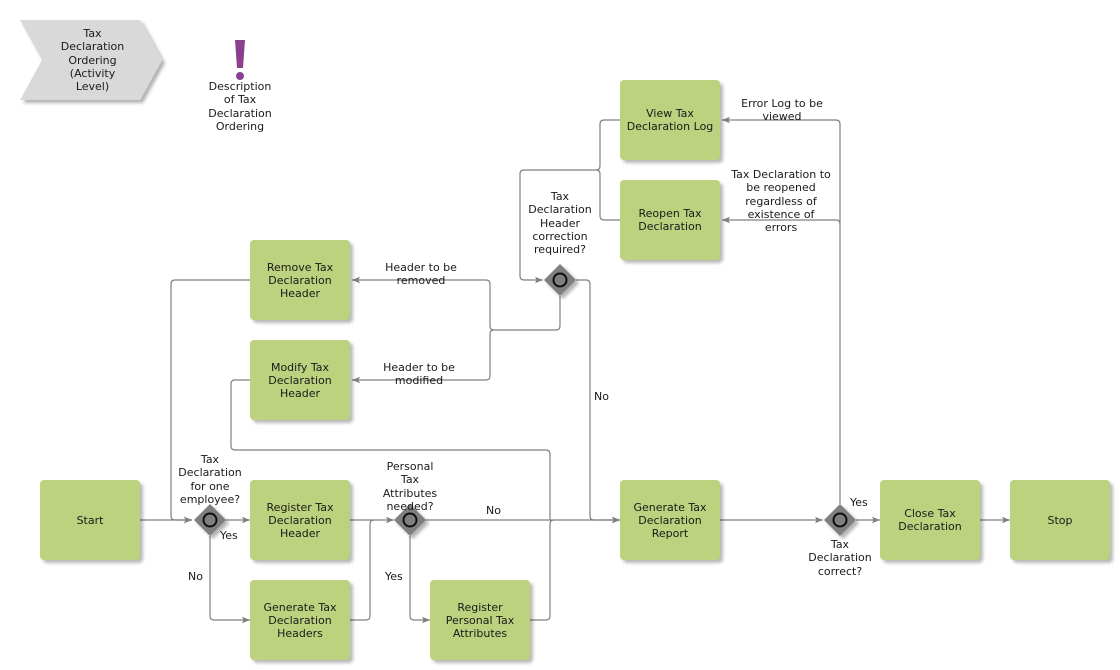 The width and height of the screenshot is (1120, 670). What do you see at coordinates (210, 479) in the screenshot?
I see `gateway-label-one-employee: Tax Declaration for one employee?` at bounding box center [210, 479].